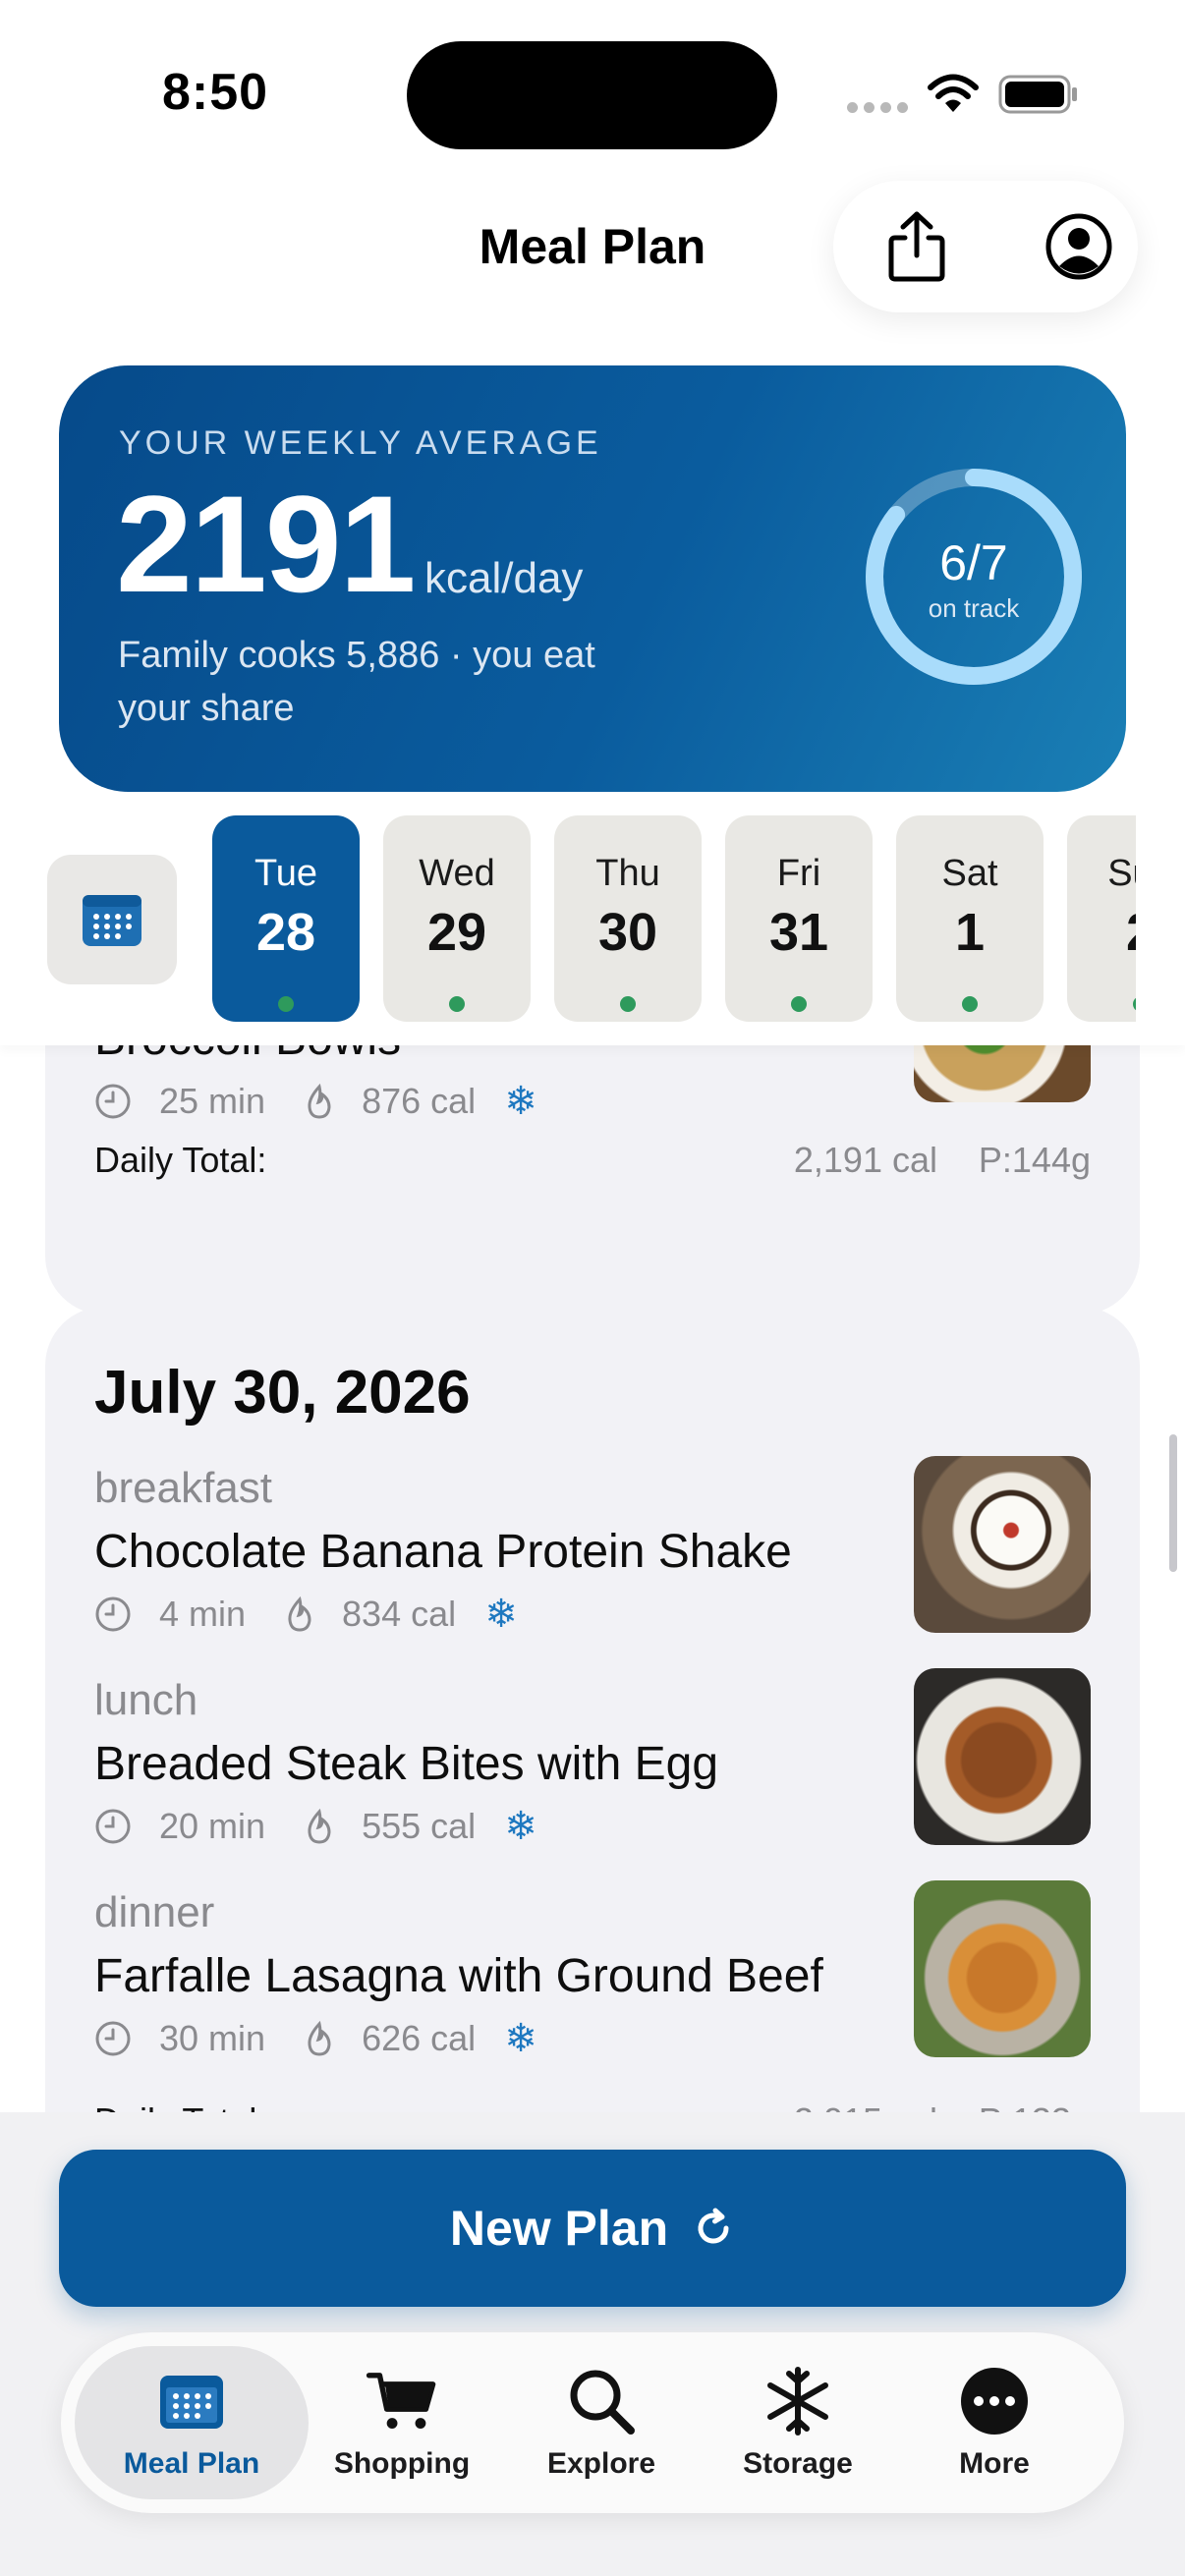 This screenshot has height=2576, width=1185. I want to click on day-pill-tue-28: Tue 28, so click(286, 918).